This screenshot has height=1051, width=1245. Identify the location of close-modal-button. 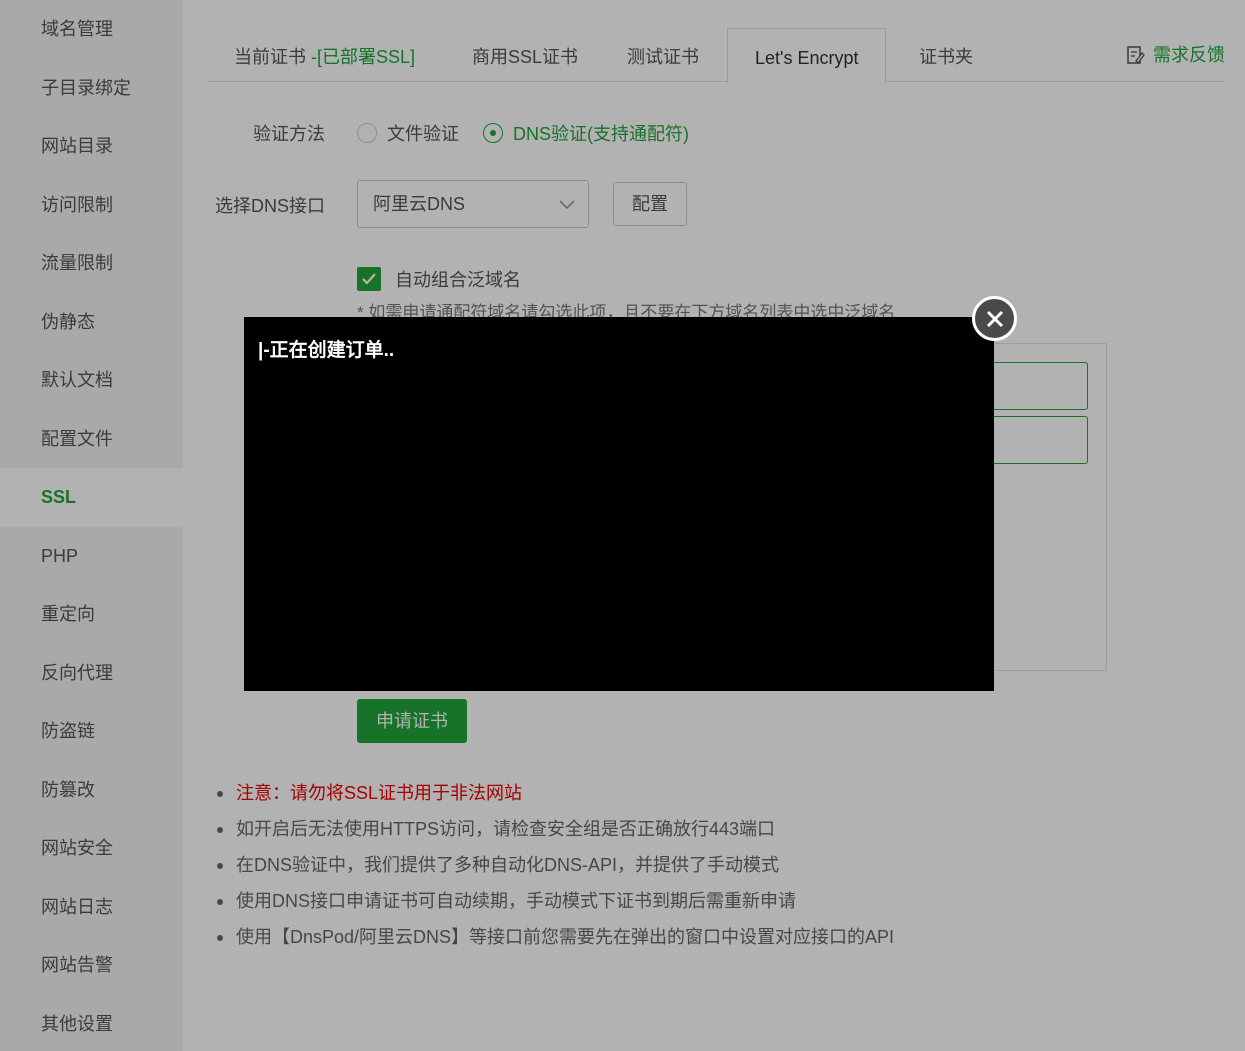
(994, 318).